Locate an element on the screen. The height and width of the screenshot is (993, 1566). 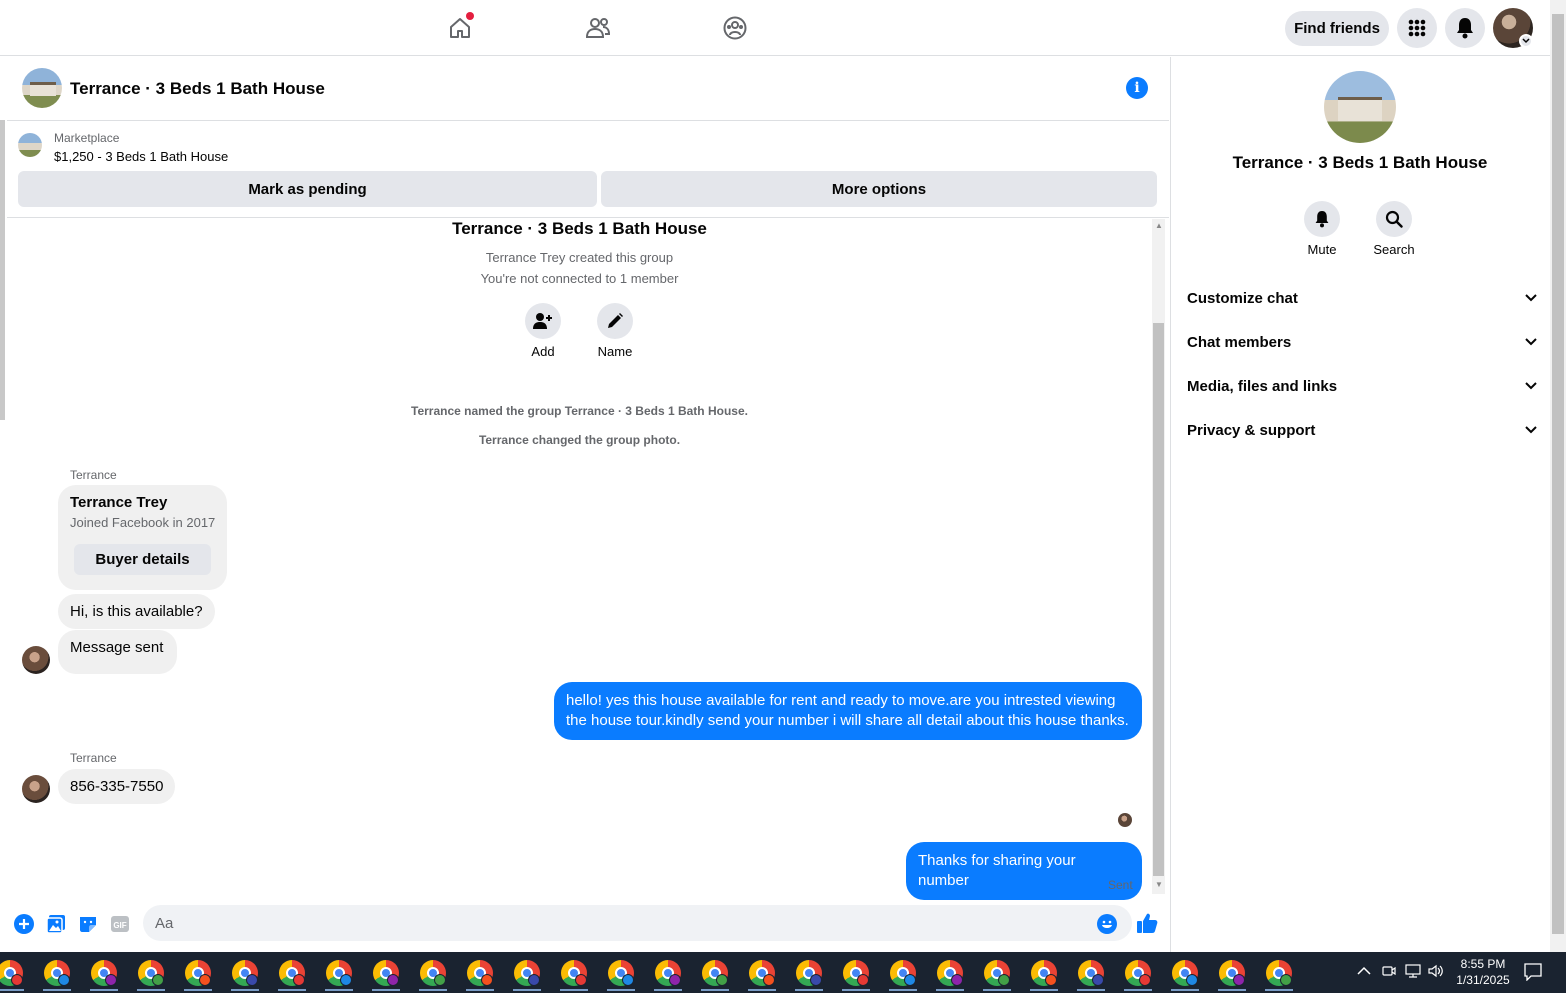
incoming-message: 856-335-7550 is located at coordinates (117, 786).